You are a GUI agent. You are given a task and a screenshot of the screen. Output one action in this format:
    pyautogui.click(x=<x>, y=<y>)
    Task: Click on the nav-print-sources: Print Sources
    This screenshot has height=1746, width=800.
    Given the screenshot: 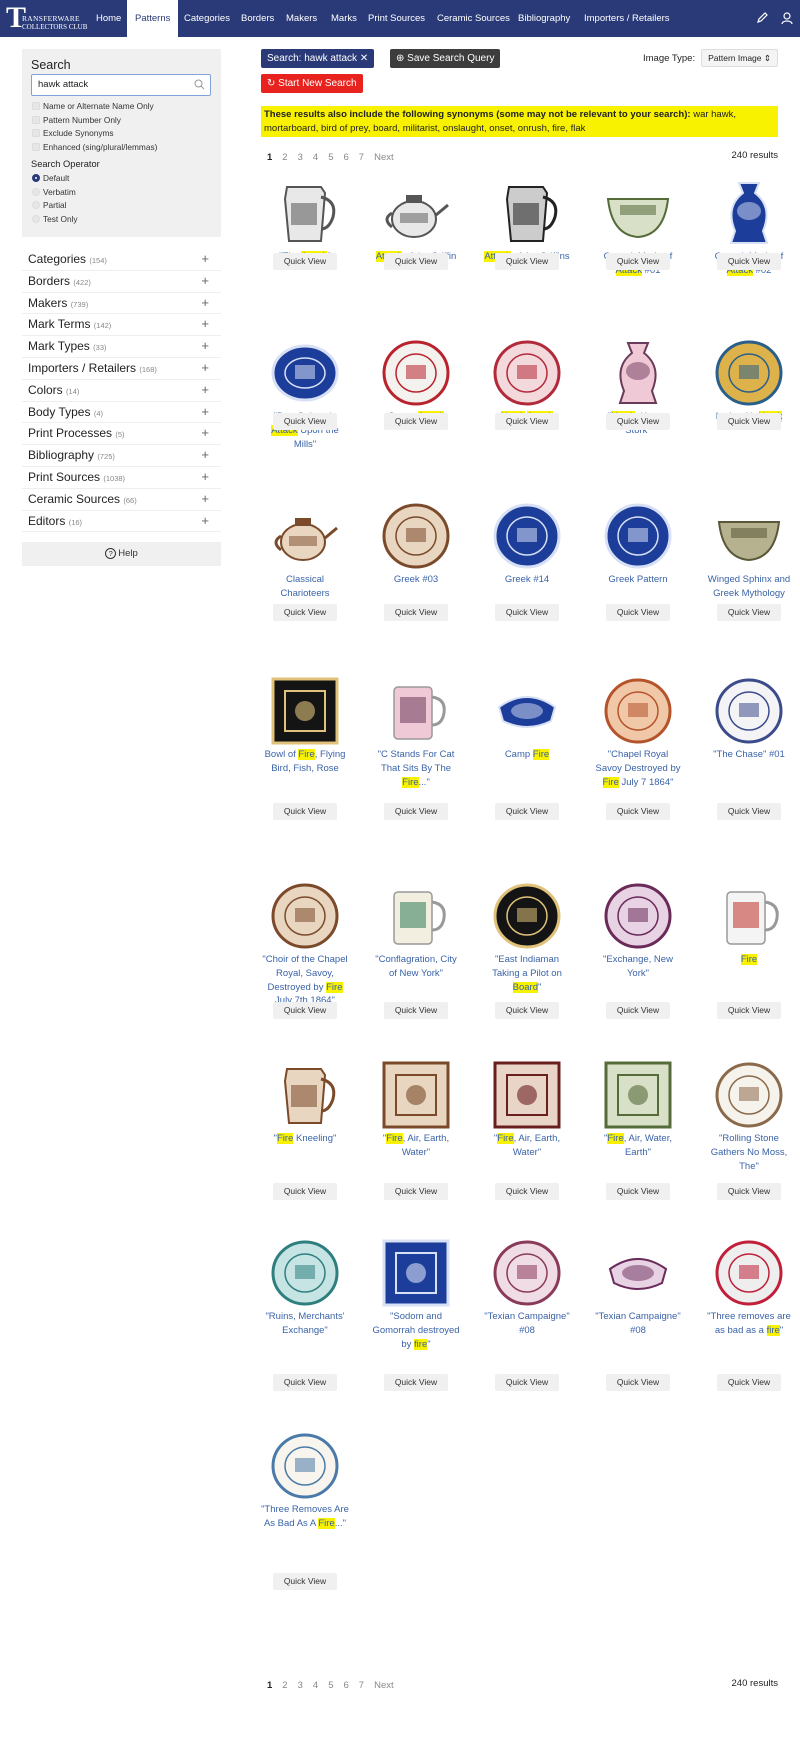 What is the action you would take?
    pyautogui.click(x=396, y=18)
    